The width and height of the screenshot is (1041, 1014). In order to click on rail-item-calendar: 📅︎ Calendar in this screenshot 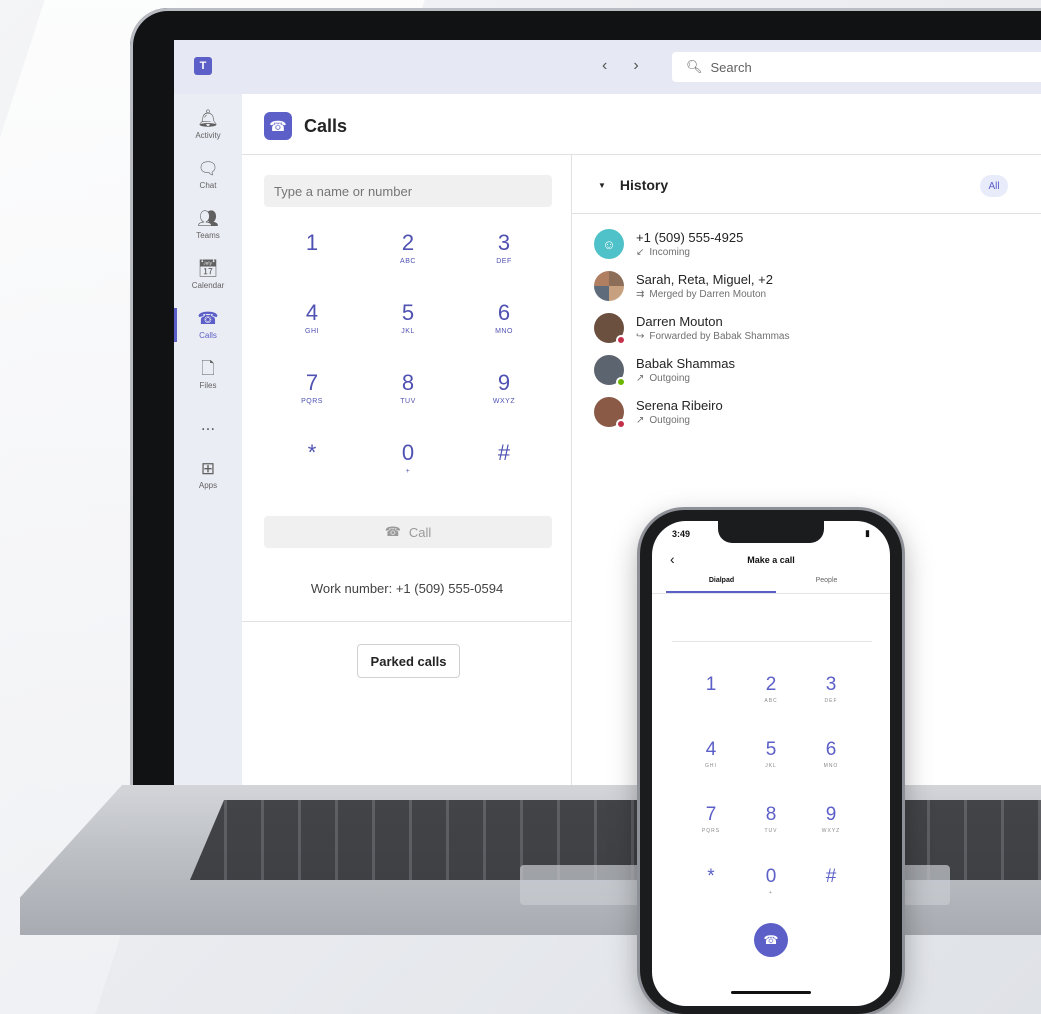, I will do `click(208, 275)`.